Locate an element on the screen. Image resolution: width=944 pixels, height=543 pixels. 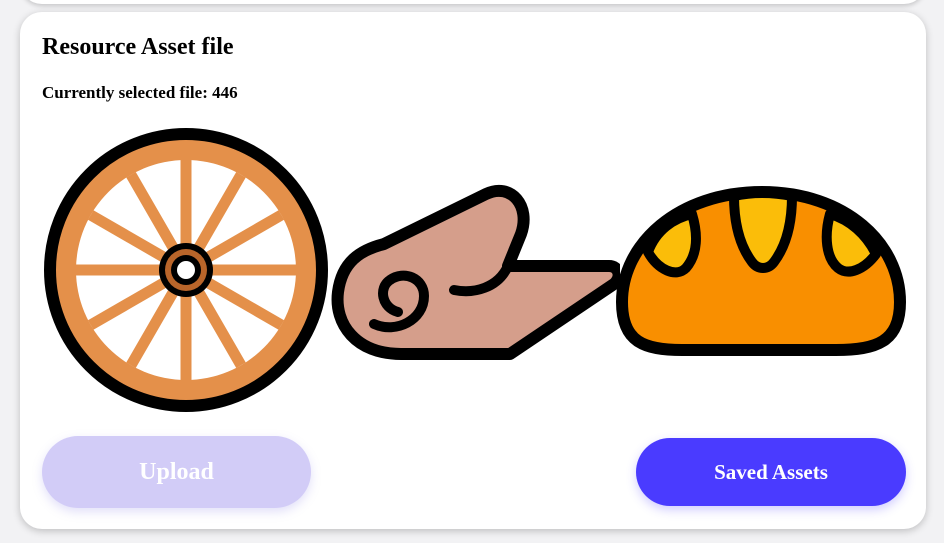
card-title: Resource Asset file is located at coordinates (138, 47).